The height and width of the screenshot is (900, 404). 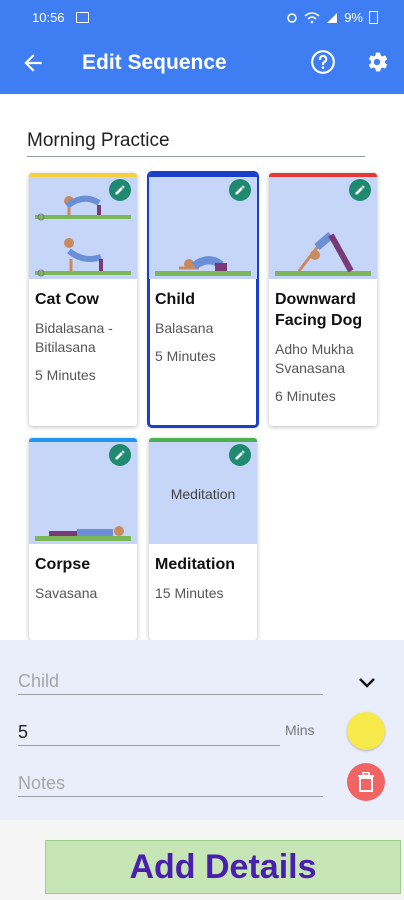 What do you see at coordinates (33, 63) in the screenshot?
I see `back-arrow-icon` at bounding box center [33, 63].